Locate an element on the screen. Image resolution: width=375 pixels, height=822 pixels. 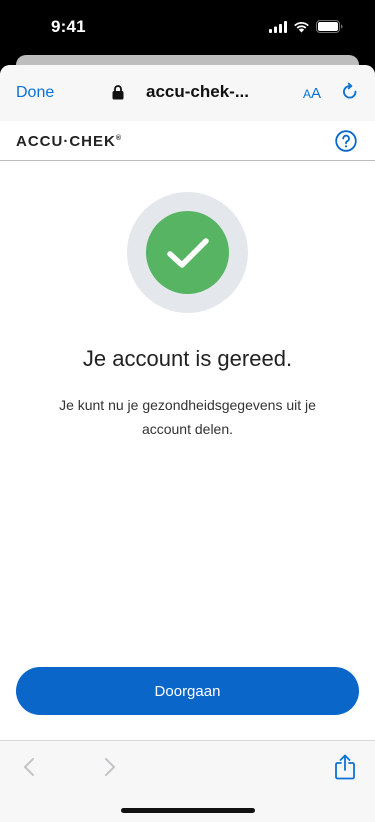
browser-top-bar: Done accu-chek-... AA is located at coordinates (187, 93).